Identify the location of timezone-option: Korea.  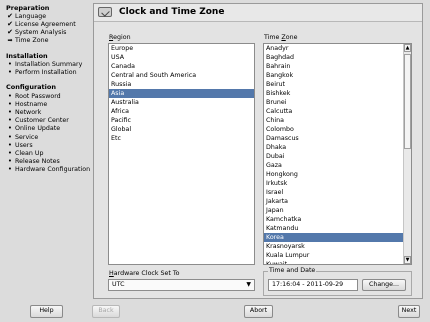
(333, 237).